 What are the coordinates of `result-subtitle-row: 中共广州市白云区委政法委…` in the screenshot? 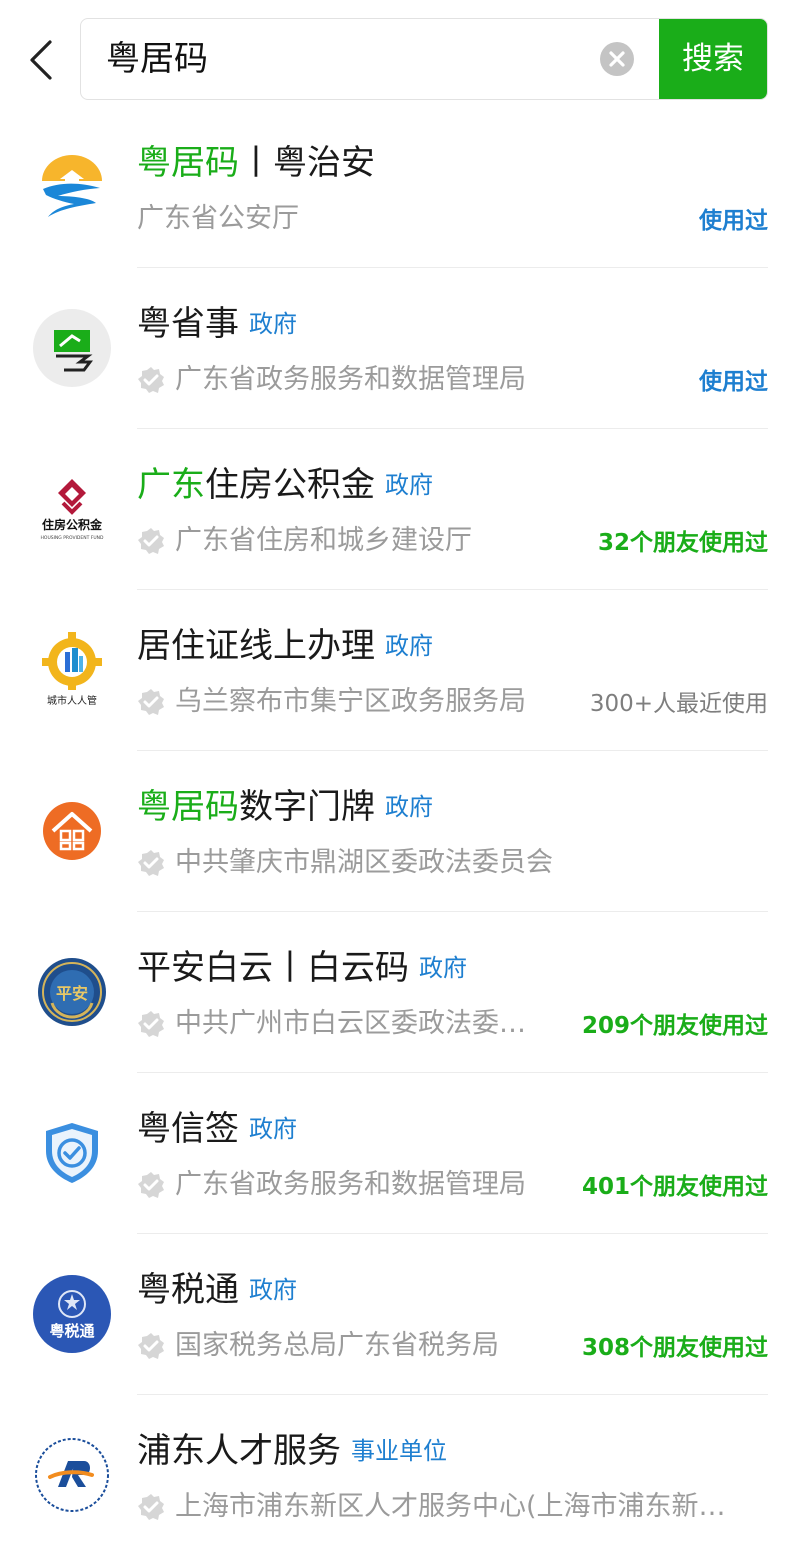 It's located at (367, 1024).